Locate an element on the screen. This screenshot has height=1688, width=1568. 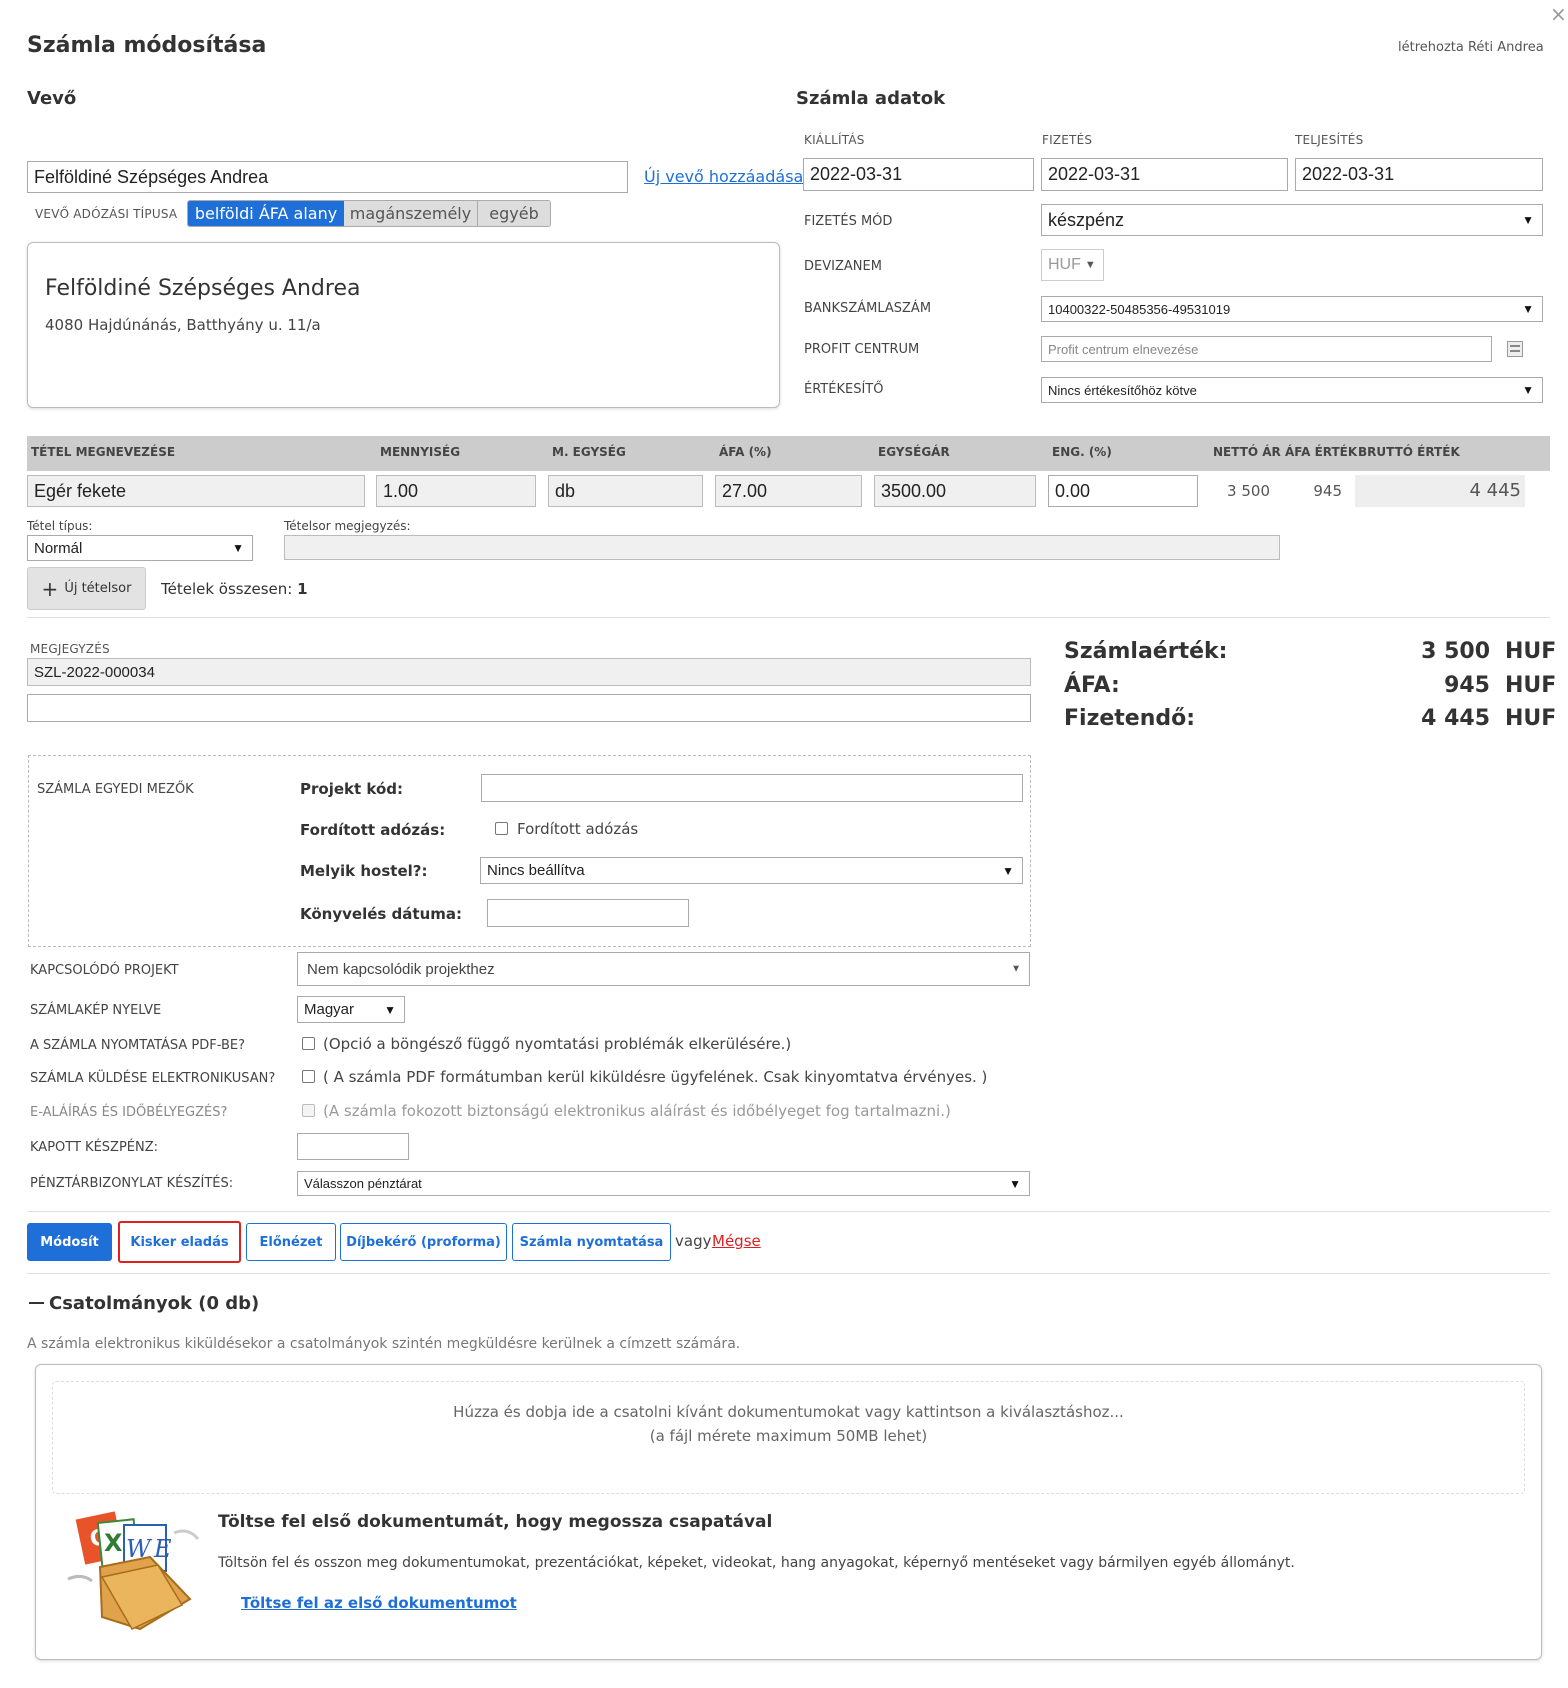
header-discount: ENG. (%) is located at coordinates (1082, 452).